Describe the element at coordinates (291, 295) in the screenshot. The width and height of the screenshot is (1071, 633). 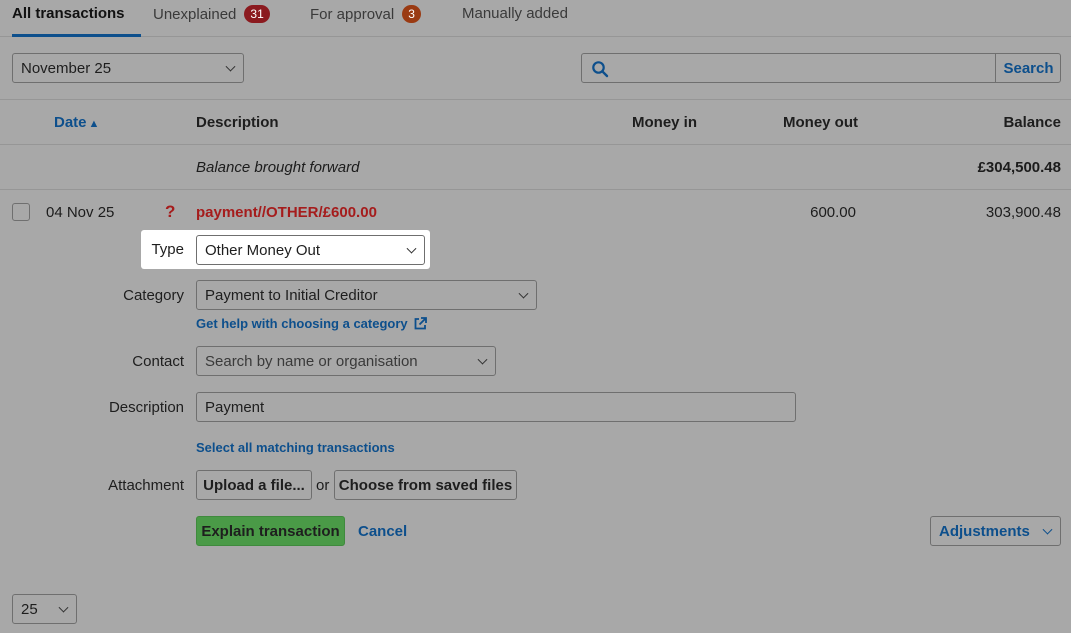
I see `category-value: Payment to Initial Creditor` at that location.